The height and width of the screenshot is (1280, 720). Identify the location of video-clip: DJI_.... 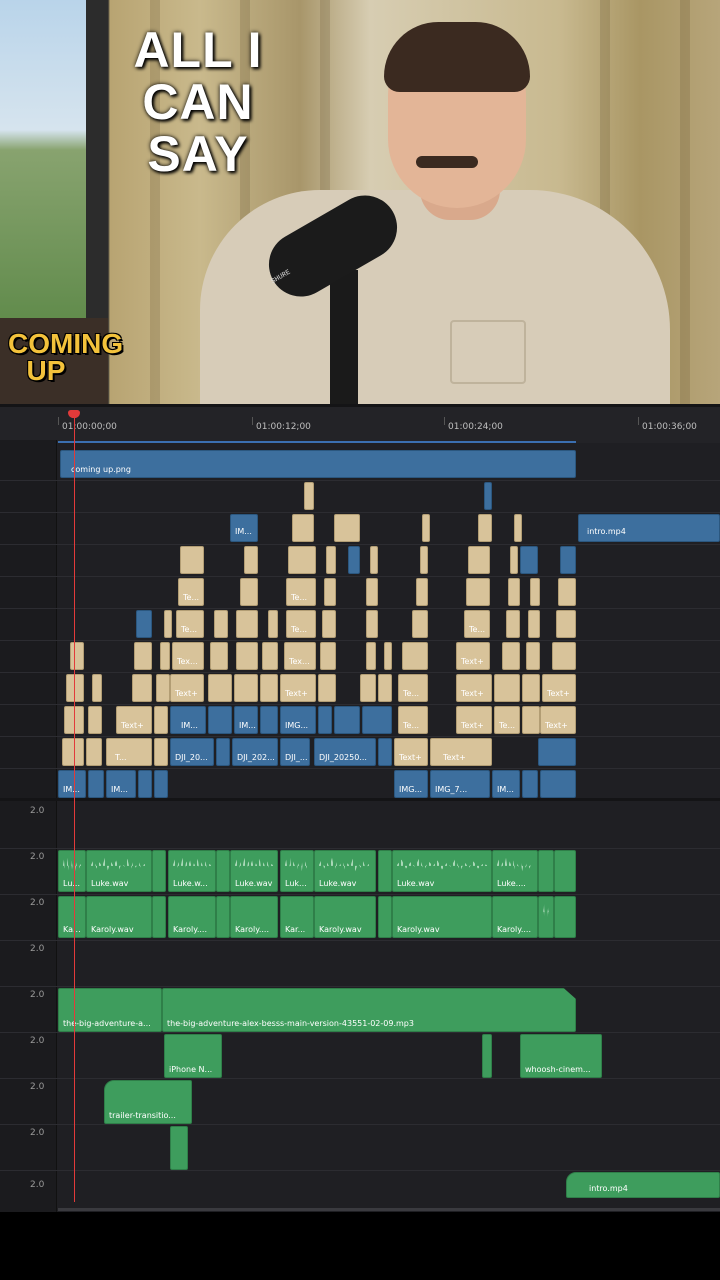
(295, 752).